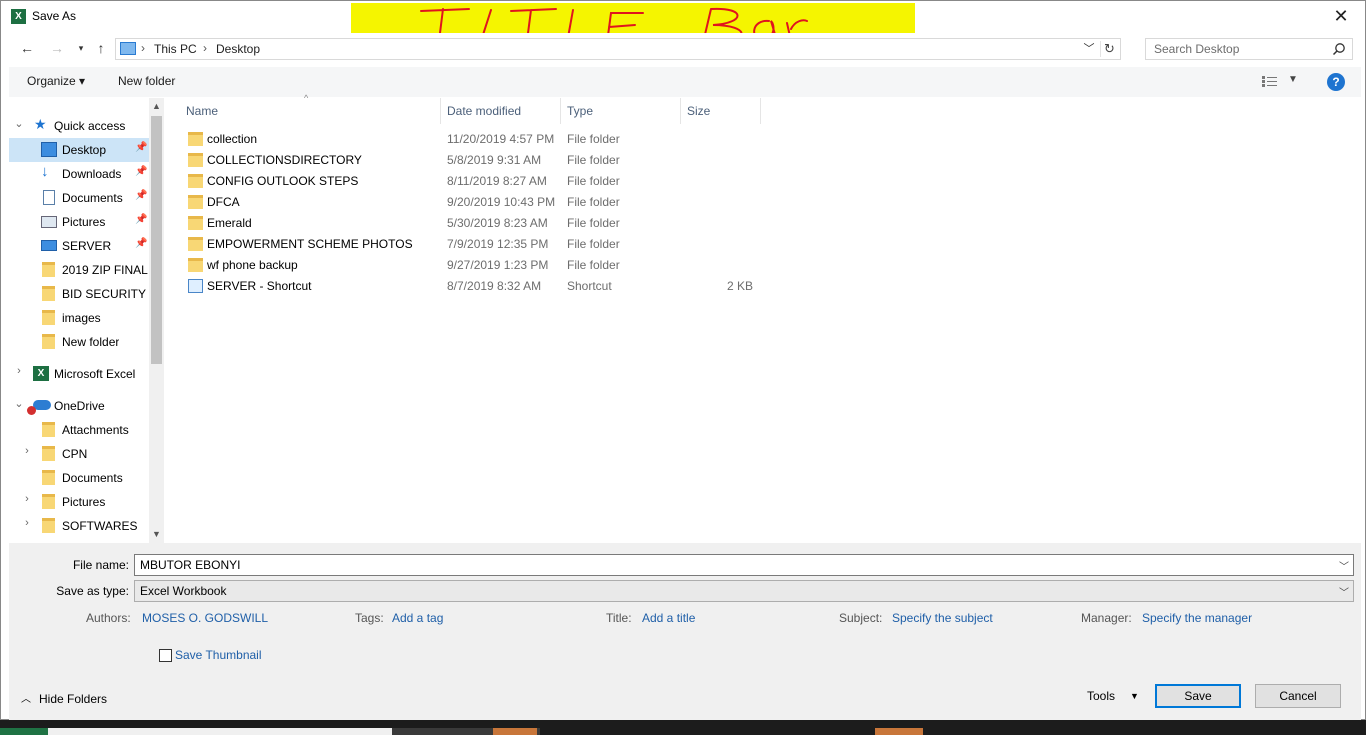 This screenshot has width=1366, height=735. I want to click on file-name: Emerald, so click(229, 223).